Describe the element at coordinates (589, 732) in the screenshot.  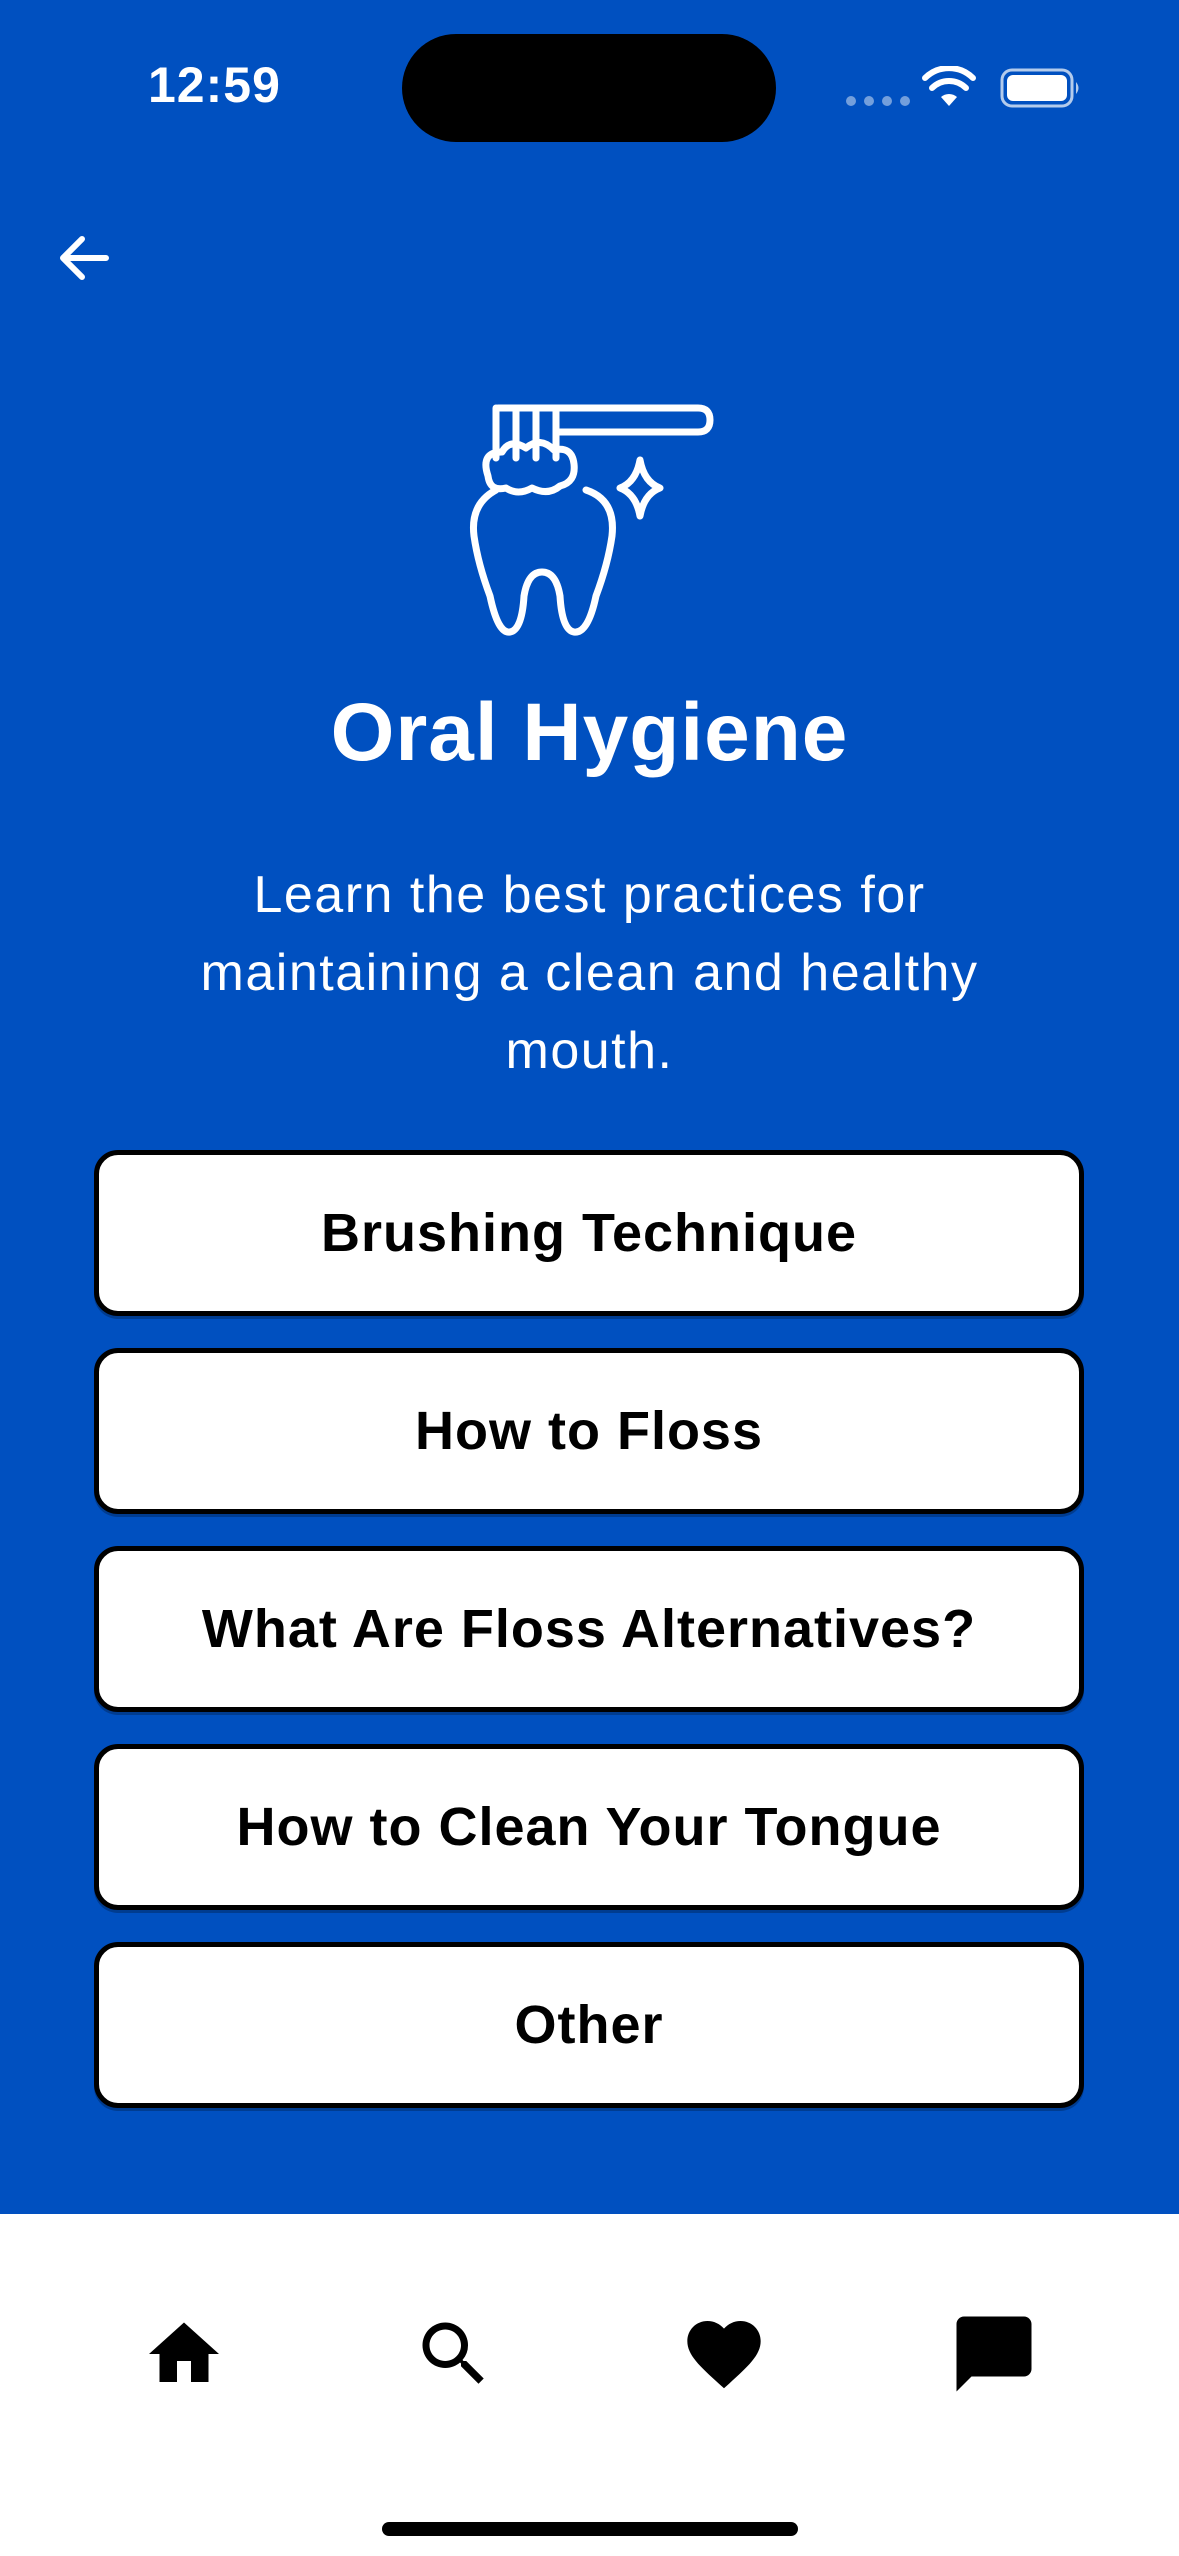
I see `page-title: Oral Hygiene` at that location.